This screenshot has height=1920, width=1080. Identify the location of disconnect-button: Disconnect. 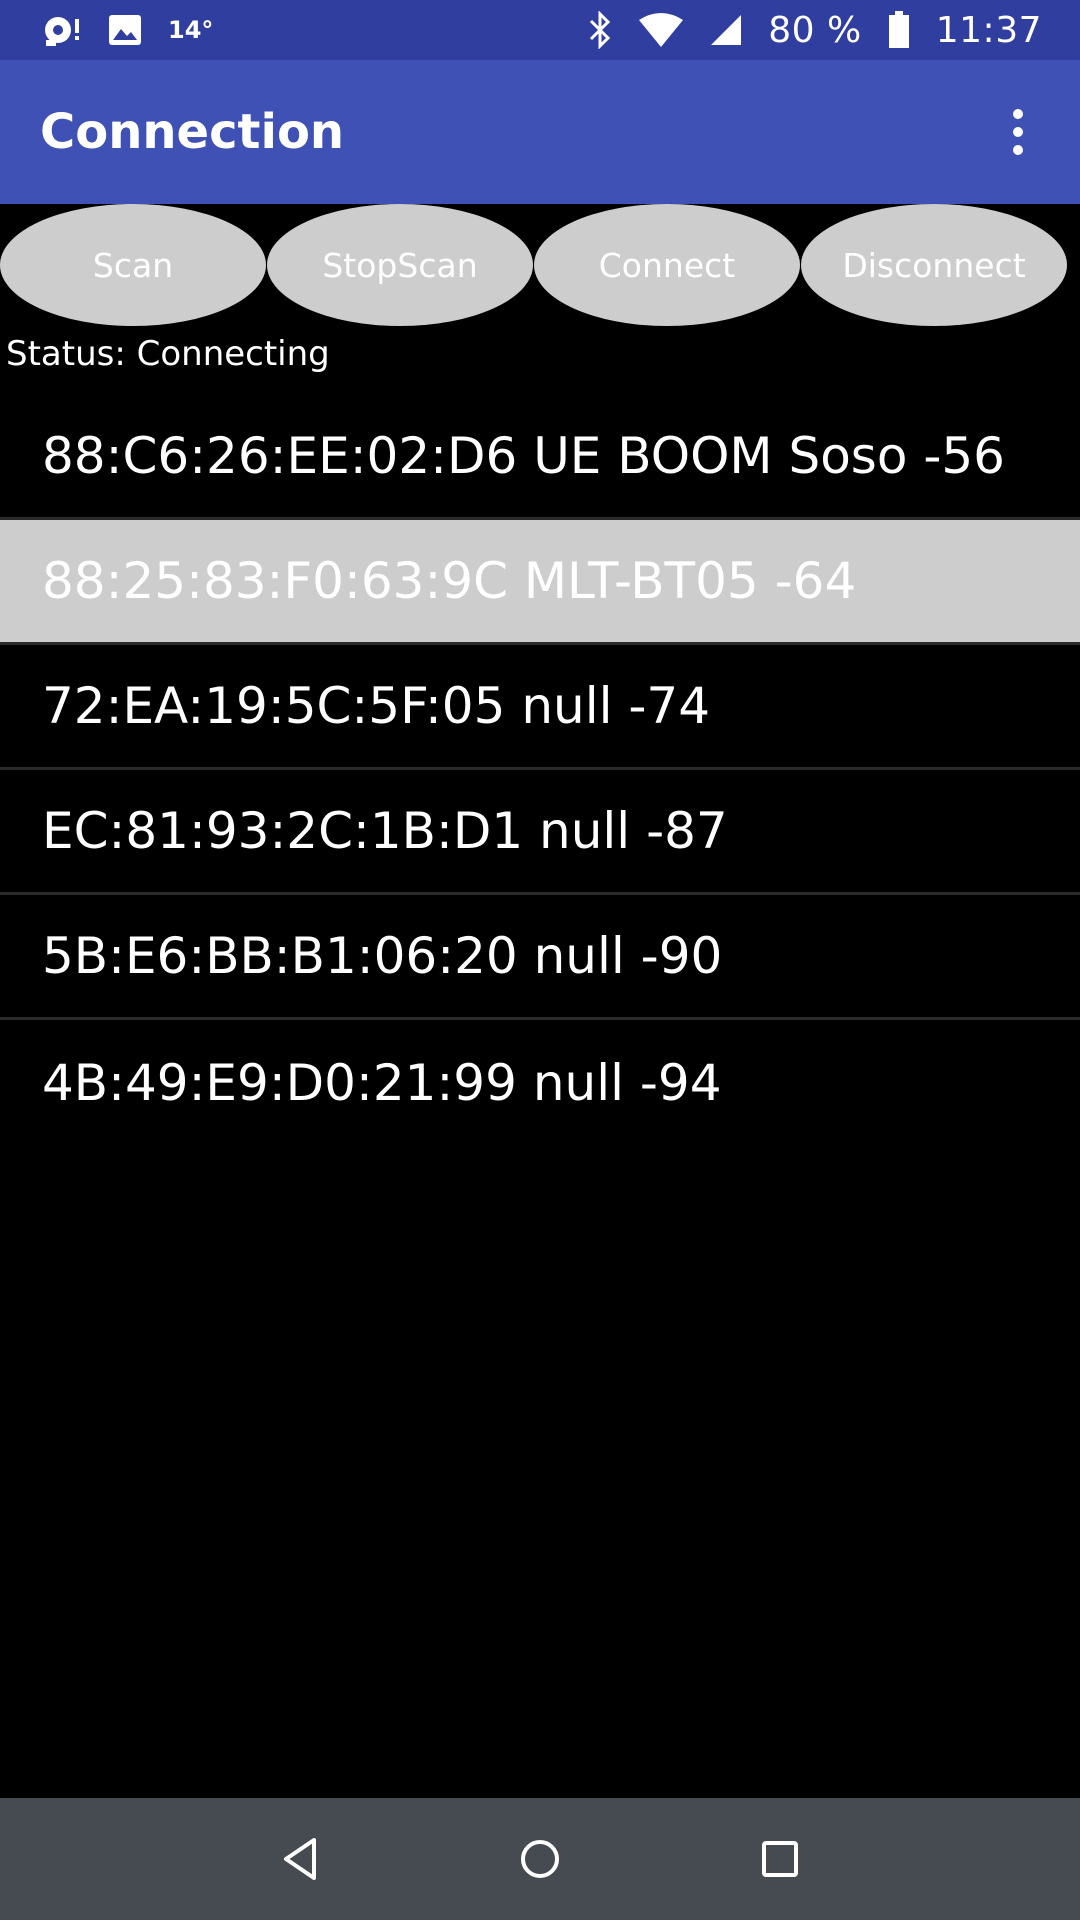
(934, 265).